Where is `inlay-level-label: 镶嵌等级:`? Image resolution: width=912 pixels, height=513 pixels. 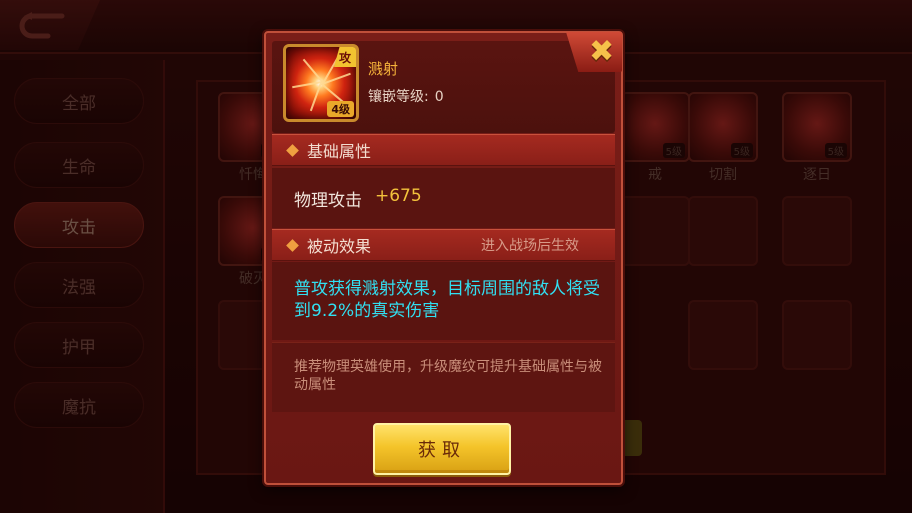 inlay-level-label: 镶嵌等级: is located at coordinates (398, 97).